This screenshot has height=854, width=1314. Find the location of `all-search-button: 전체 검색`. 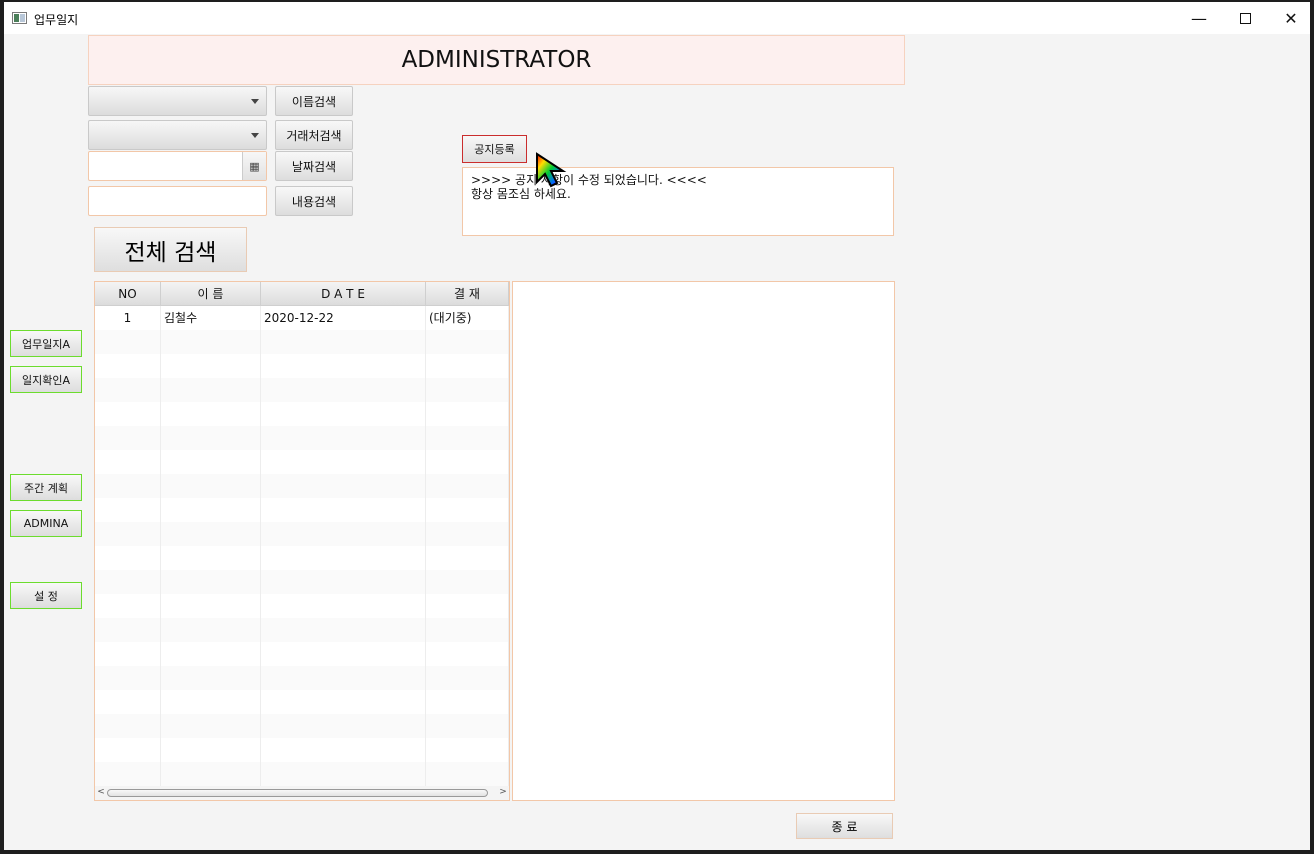

all-search-button: 전체 검색 is located at coordinates (170, 249).